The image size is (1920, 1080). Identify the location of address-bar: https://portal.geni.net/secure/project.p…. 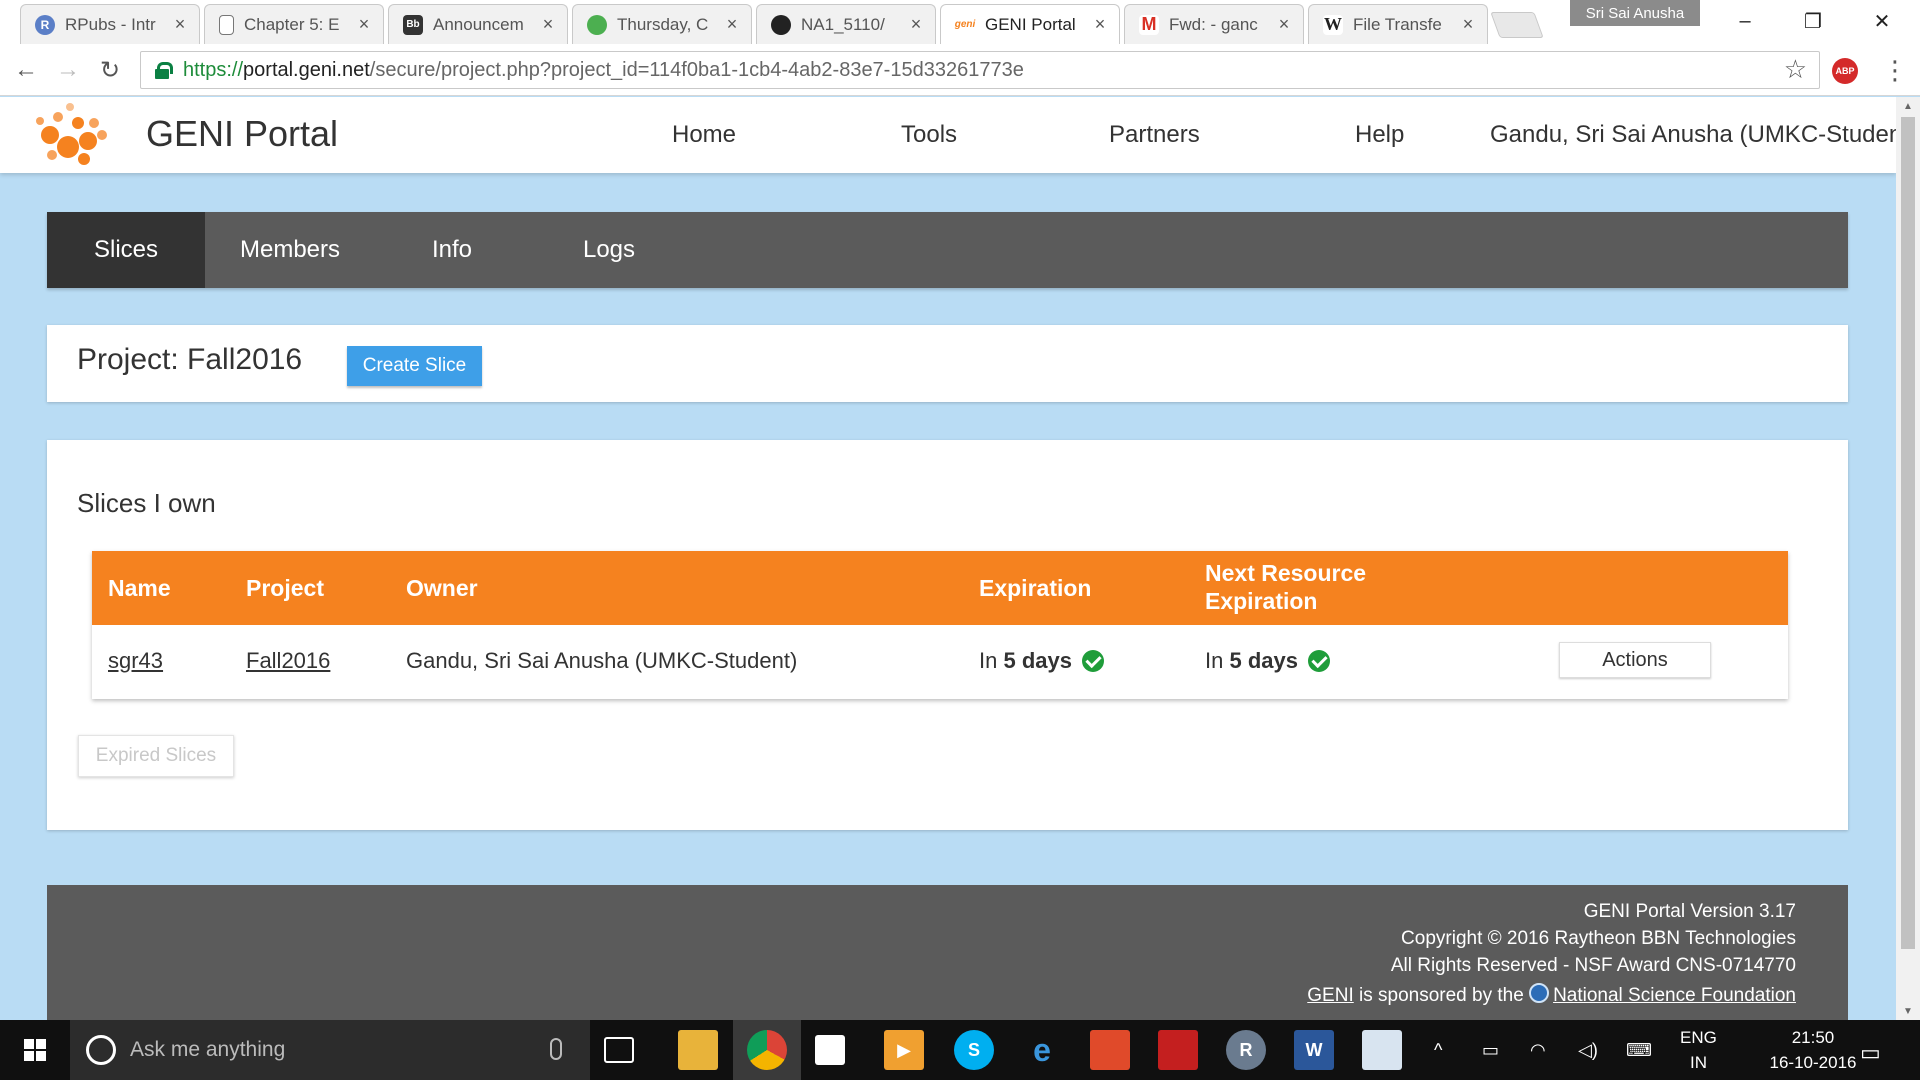
(980, 70).